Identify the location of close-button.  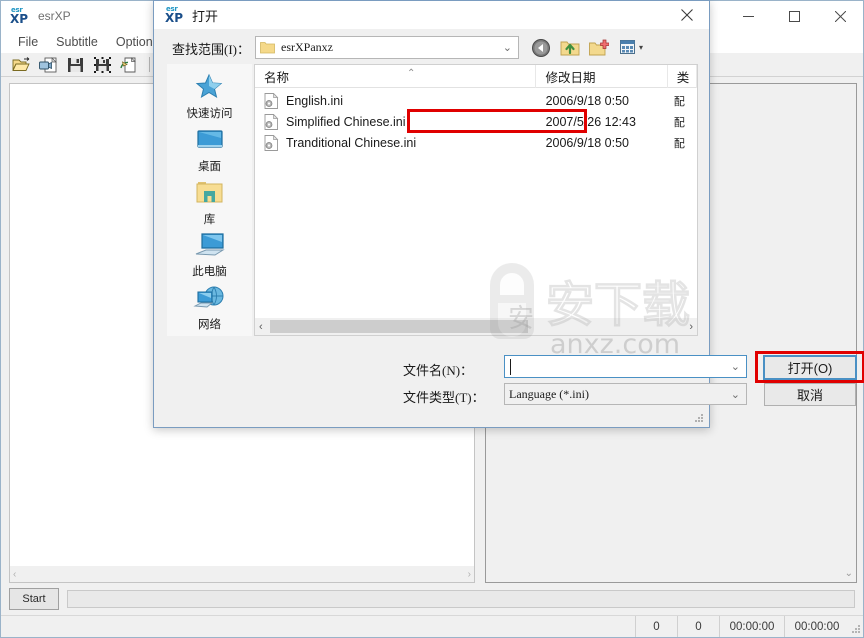
(840, 16).